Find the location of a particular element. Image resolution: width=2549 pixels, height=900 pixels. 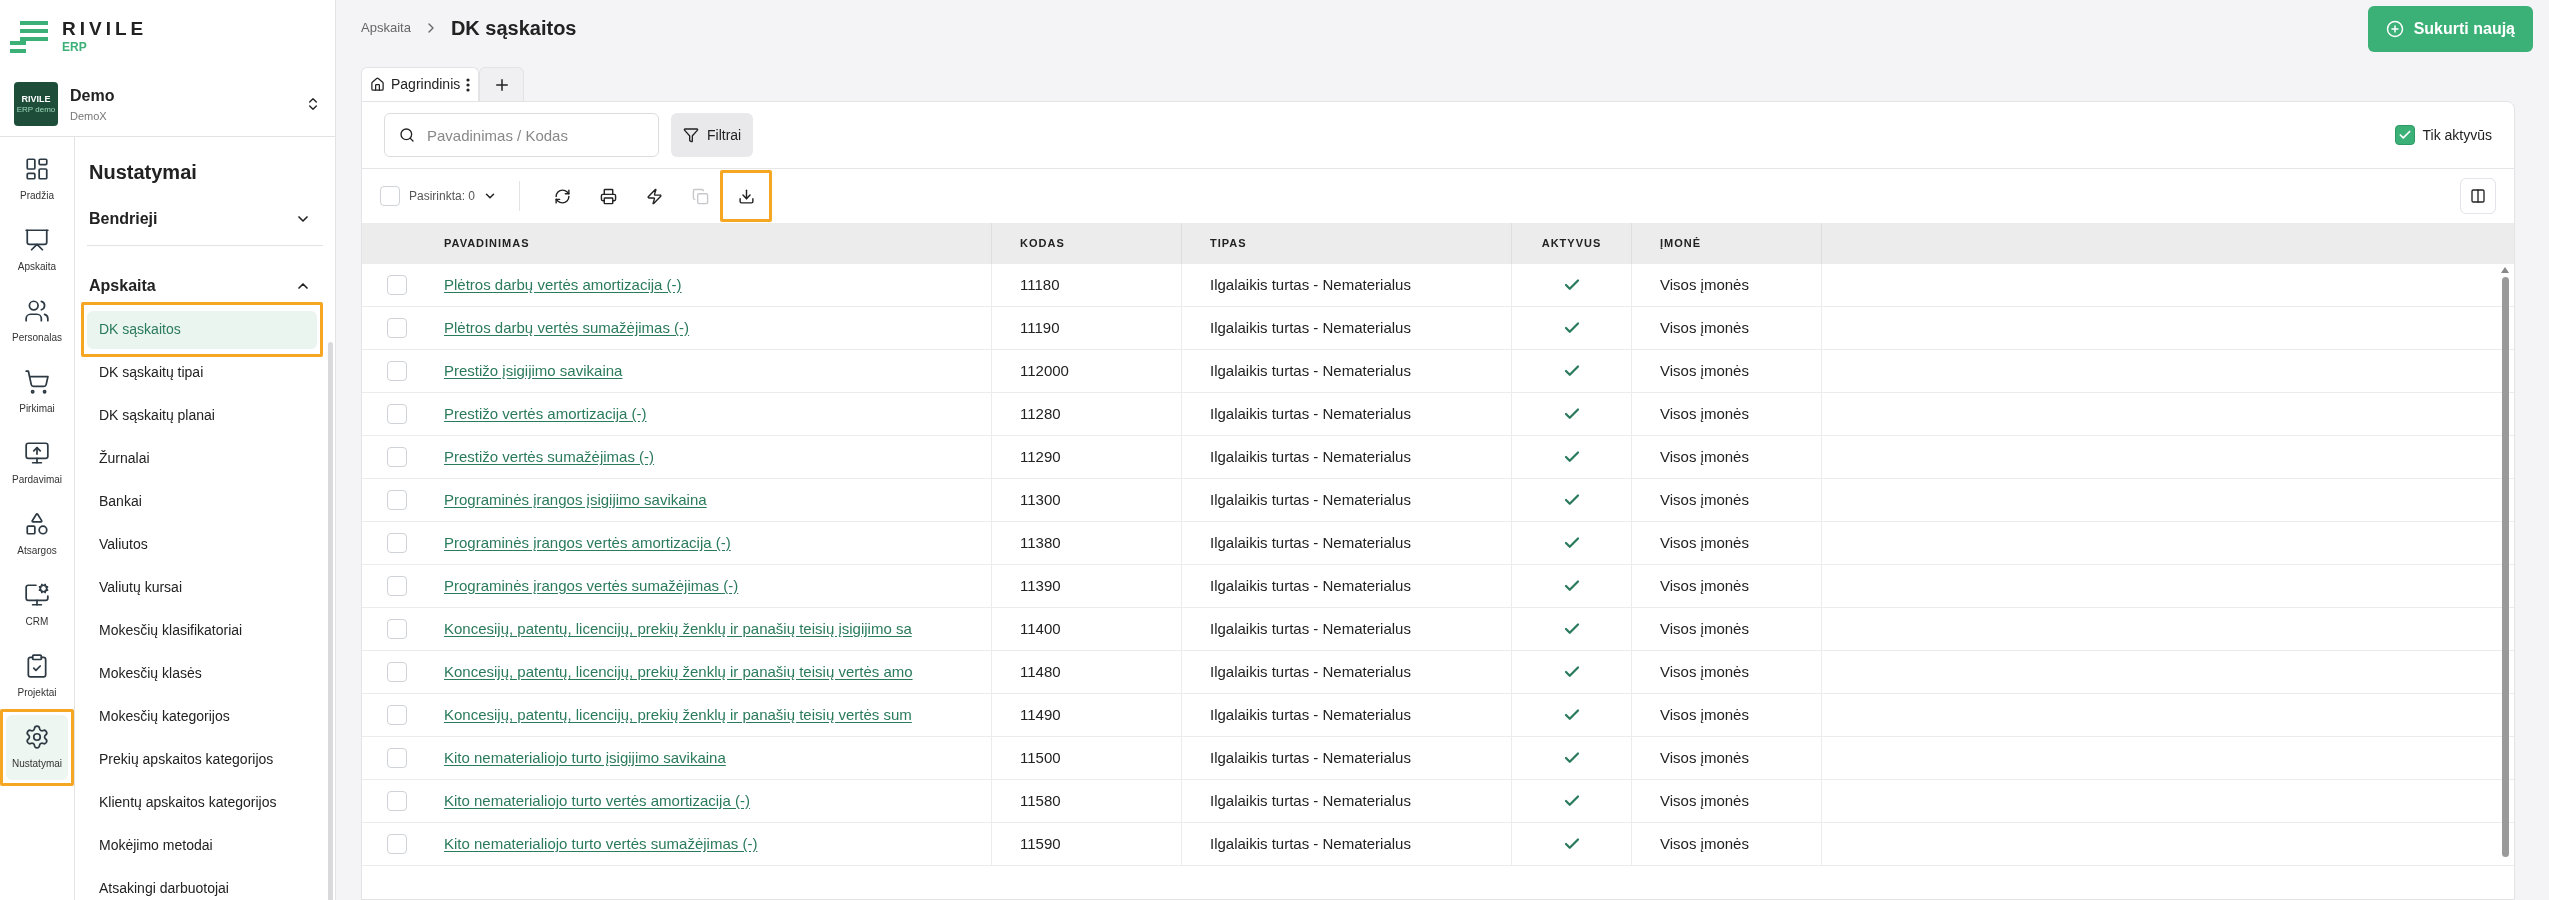

nav-rail-item: Projektai is located at coordinates (37, 676).